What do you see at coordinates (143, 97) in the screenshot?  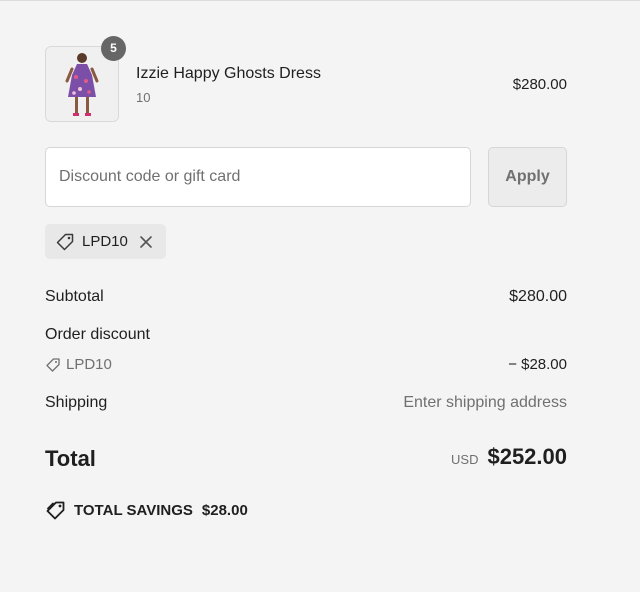 I see `product-variant: 10` at bounding box center [143, 97].